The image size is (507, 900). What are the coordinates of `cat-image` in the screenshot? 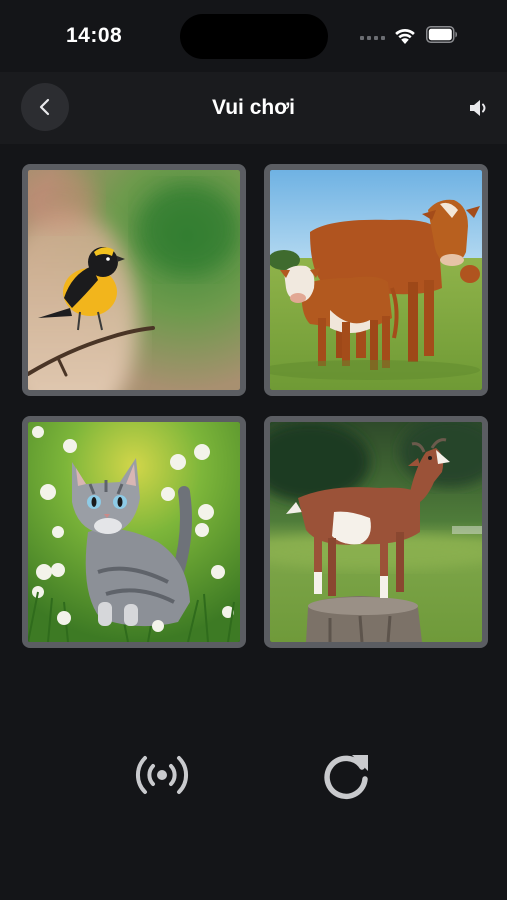 It's located at (134, 532).